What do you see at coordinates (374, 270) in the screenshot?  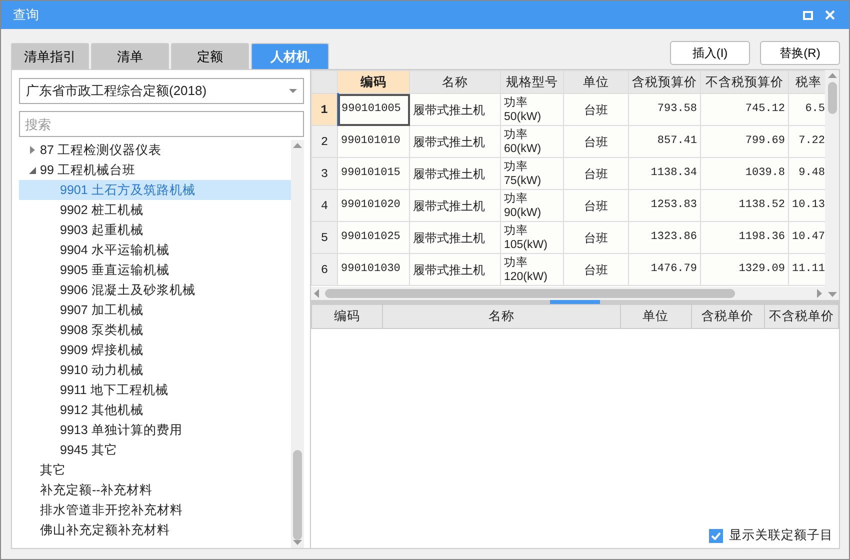 I see `table-cell: 990101030` at bounding box center [374, 270].